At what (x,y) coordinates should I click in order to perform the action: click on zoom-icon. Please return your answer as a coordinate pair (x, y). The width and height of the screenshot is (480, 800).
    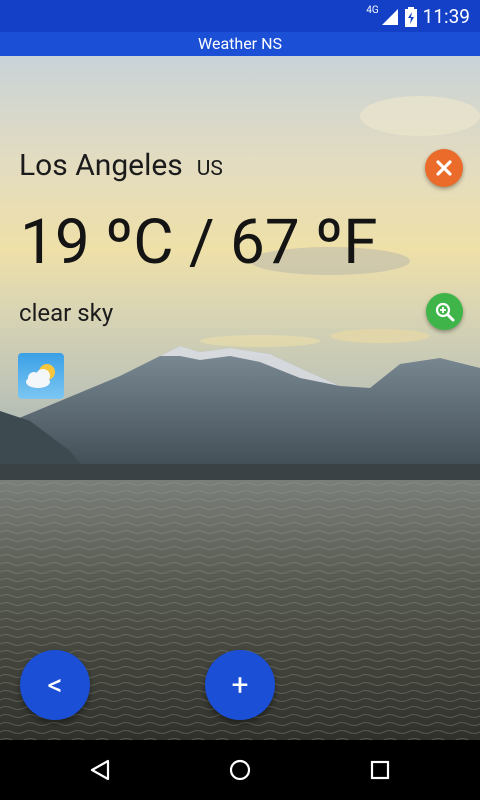
    Looking at the image, I should click on (444, 311).